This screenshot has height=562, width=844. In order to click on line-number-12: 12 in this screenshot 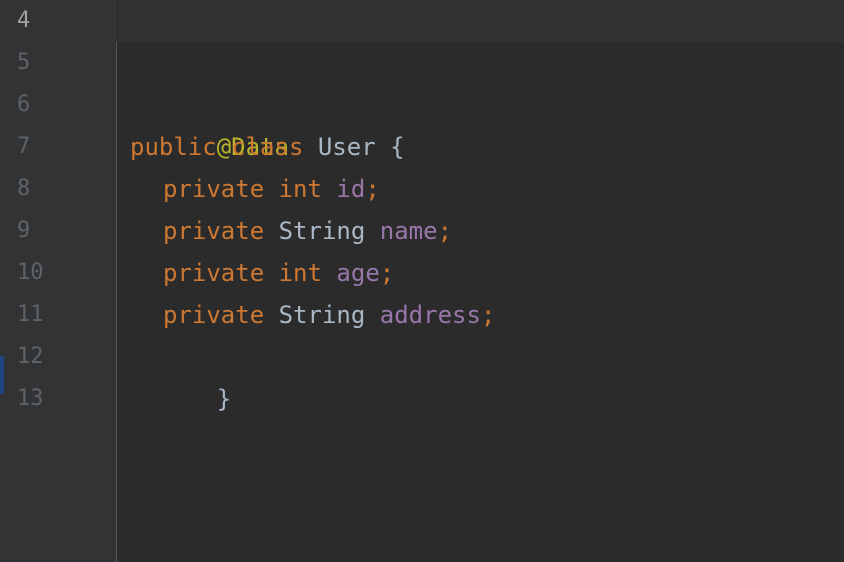, I will do `click(30, 356)`.